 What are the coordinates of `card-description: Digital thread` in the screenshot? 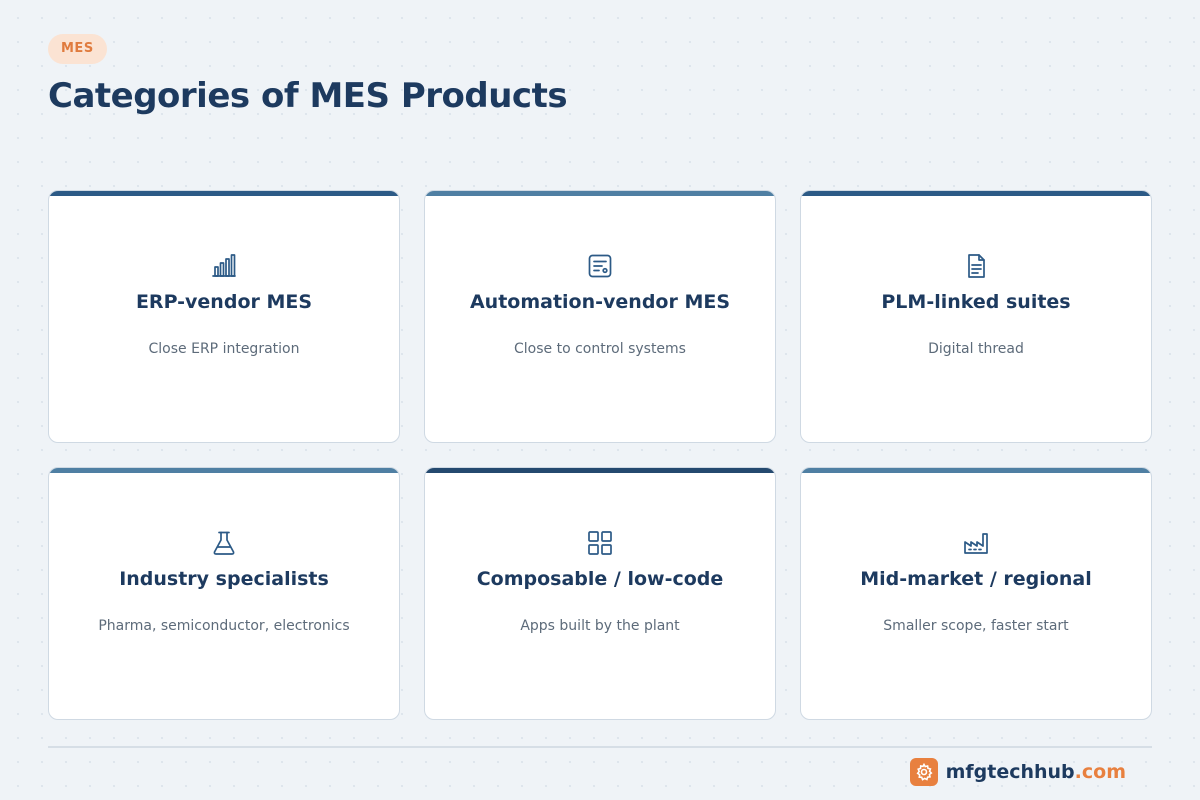 It's located at (976, 349).